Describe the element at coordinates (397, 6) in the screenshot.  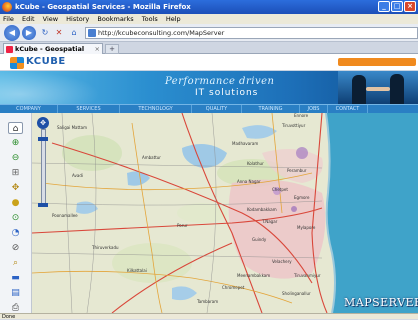
I see `maximize-button: □` at that location.